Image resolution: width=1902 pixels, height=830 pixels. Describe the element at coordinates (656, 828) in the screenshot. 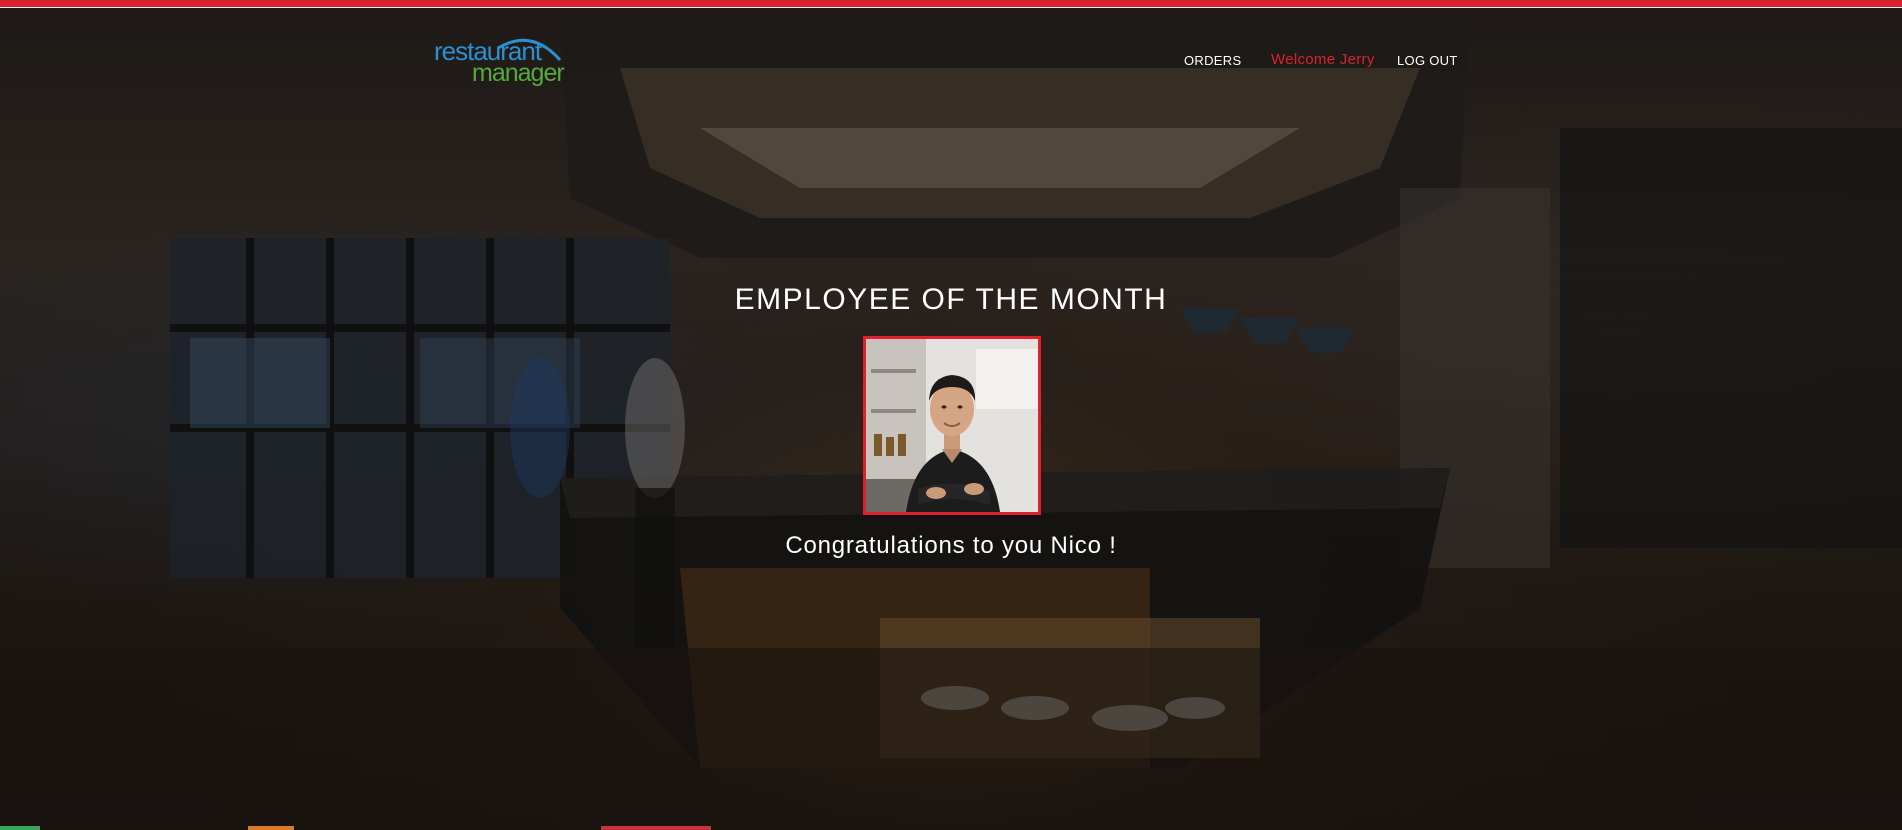

I see `bottom-tab-red` at that location.